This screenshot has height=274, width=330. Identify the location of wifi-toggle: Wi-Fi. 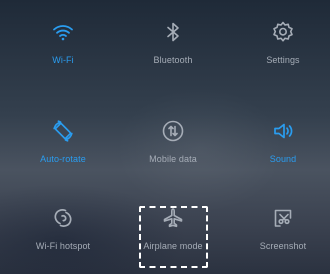
(63, 48).